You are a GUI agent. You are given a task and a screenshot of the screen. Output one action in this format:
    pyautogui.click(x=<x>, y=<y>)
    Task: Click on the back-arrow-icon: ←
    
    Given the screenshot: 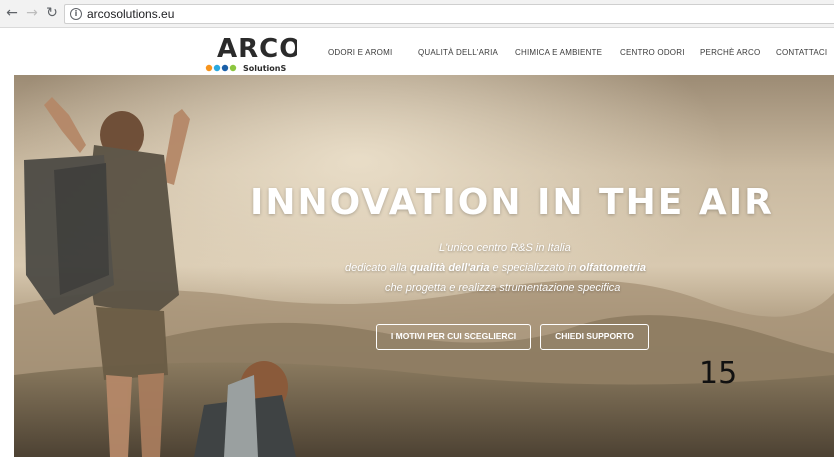 What is the action you would take?
    pyautogui.click(x=12, y=13)
    